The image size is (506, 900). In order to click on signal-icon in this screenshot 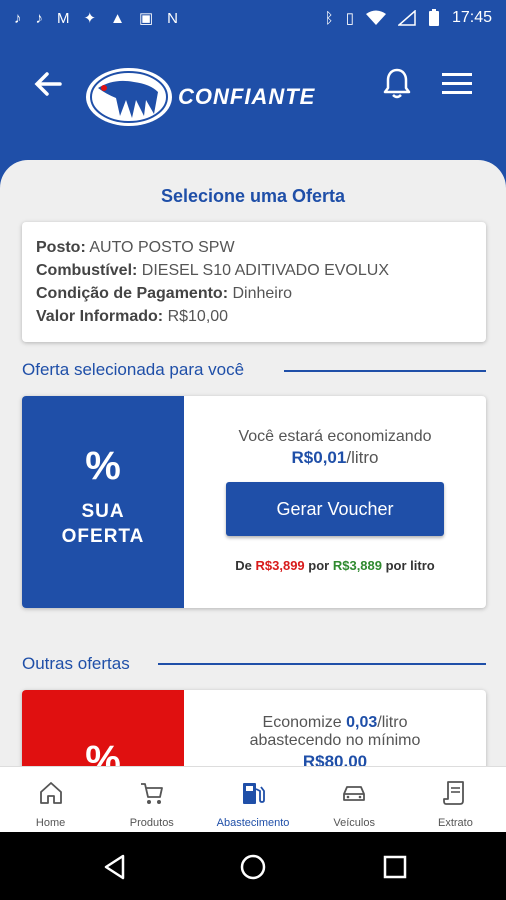, I will do `click(406, 18)`.